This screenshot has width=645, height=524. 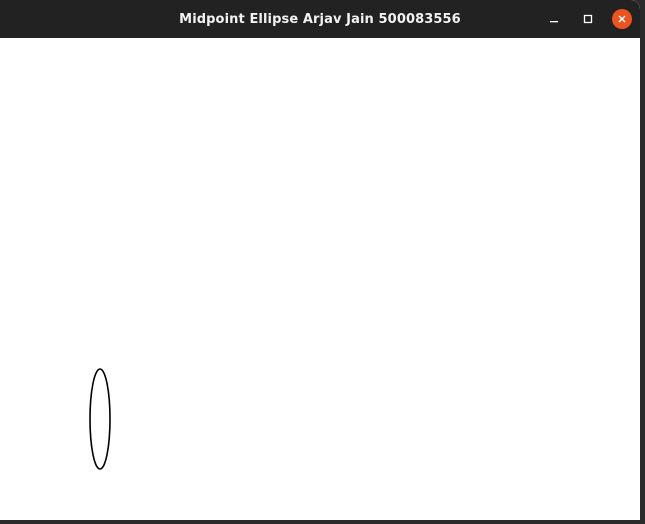 I want to click on maximize-icon, so click(x=588, y=19).